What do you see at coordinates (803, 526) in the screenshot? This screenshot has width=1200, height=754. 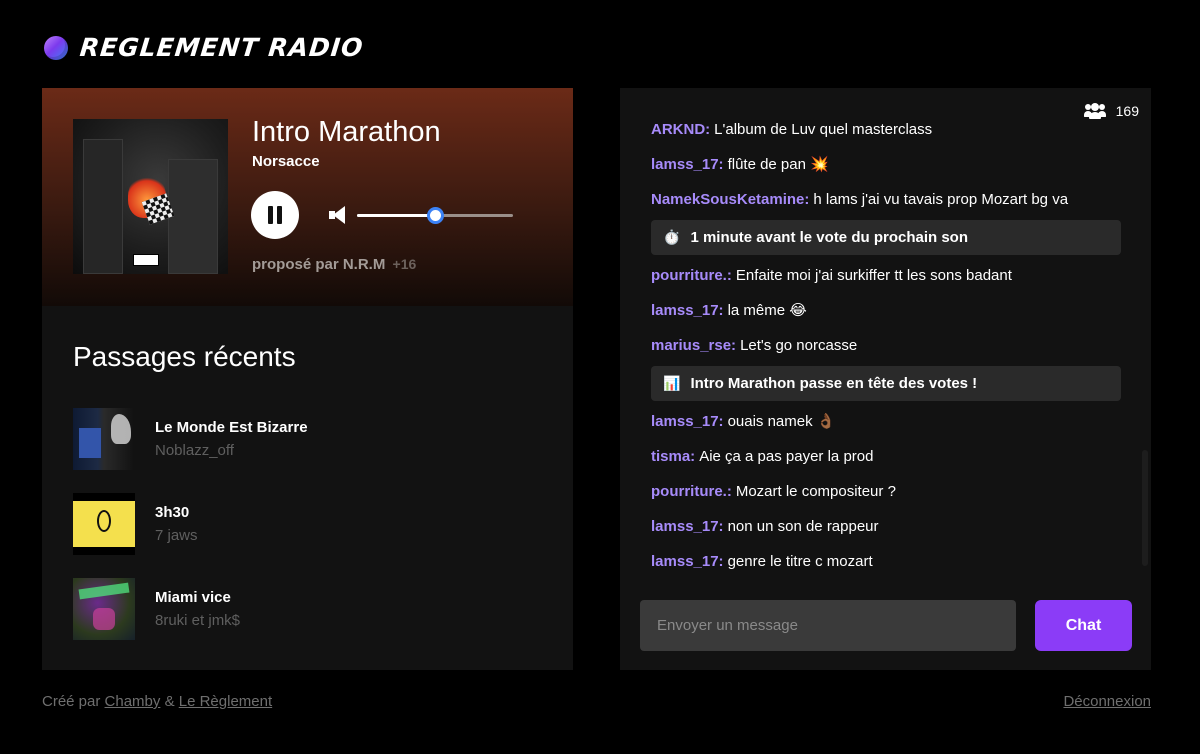 I see `chat-message-text: non un son de rappeur` at bounding box center [803, 526].